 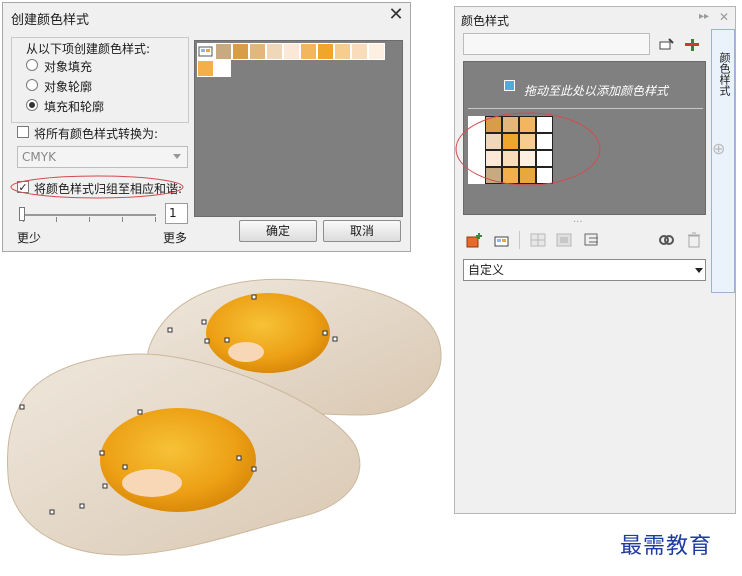 What do you see at coordinates (206, 51) in the screenshot?
I see `color-style-folder-icon` at bounding box center [206, 51].